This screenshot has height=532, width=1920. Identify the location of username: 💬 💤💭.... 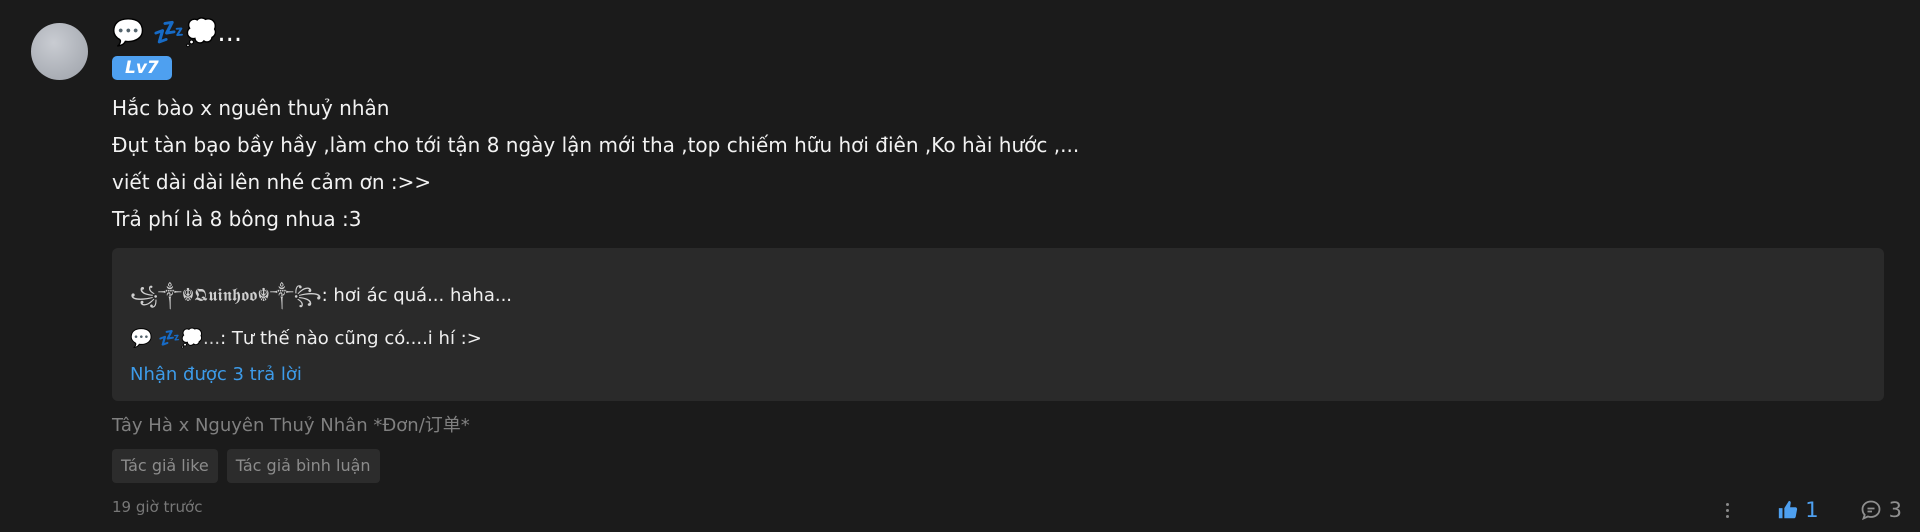
(998, 33).